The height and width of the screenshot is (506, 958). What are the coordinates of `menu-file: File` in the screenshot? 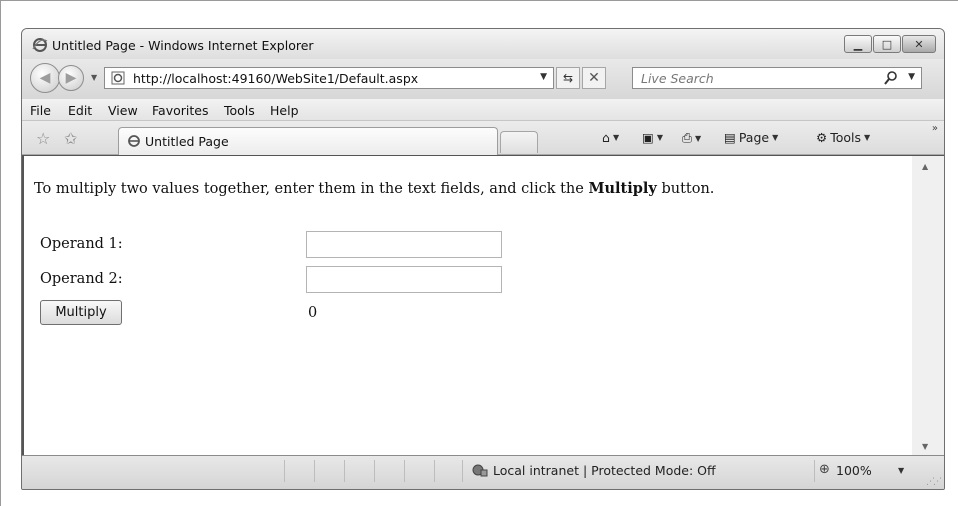 It's located at (40, 110).